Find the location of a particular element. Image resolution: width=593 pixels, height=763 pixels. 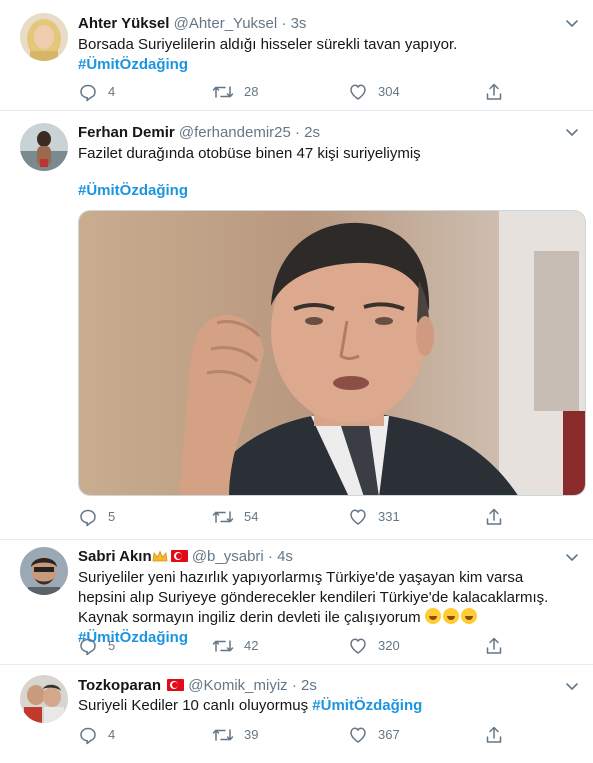

like-count: 304 is located at coordinates (389, 91).